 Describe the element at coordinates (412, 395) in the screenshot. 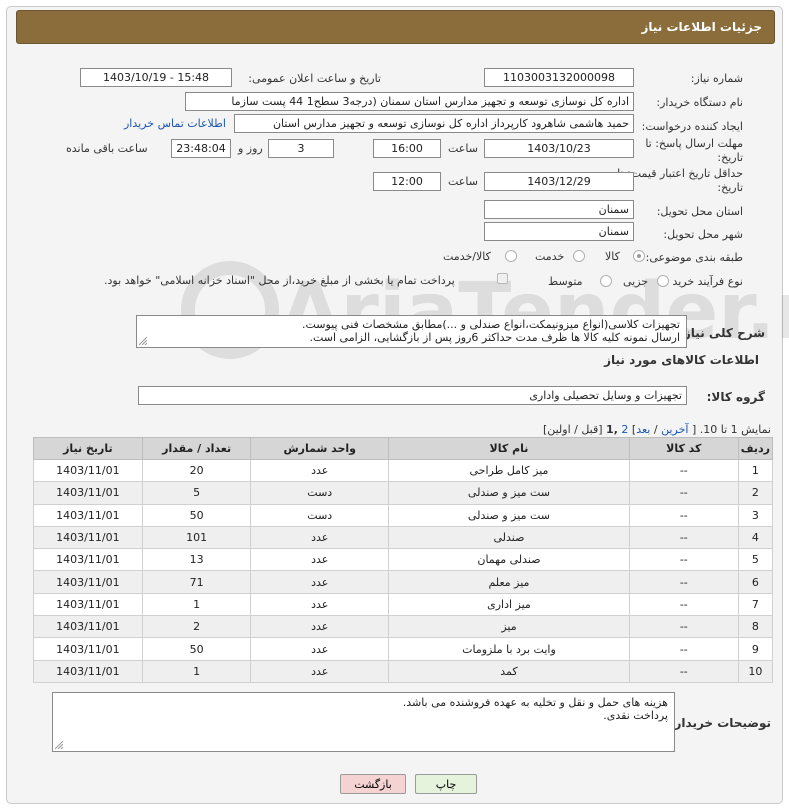

I see `goods-group-field: تجهیزات و وسایل تحصیلی واداری` at that location.